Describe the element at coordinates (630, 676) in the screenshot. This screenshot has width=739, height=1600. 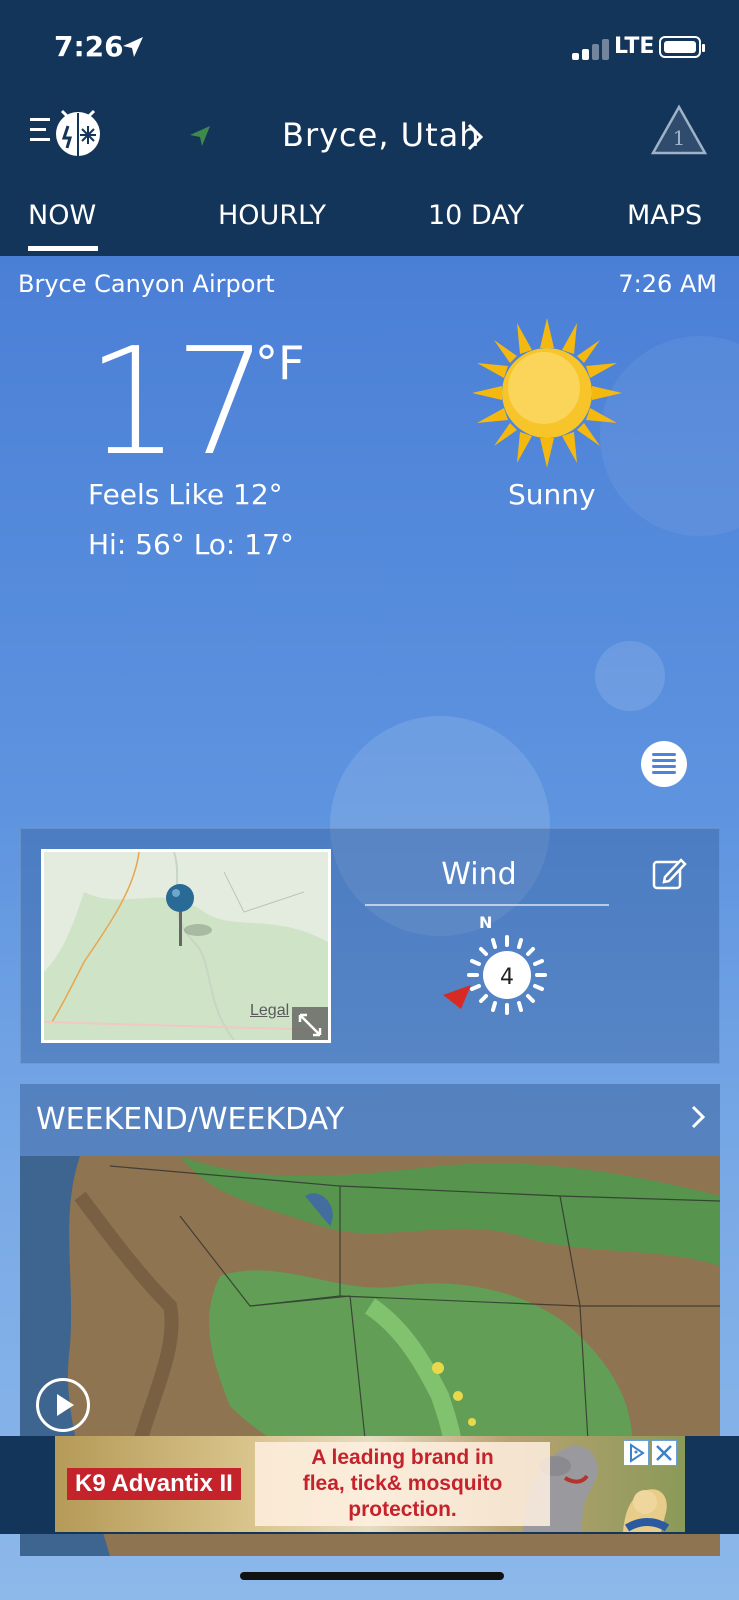
I see `lens-flare` at that location.